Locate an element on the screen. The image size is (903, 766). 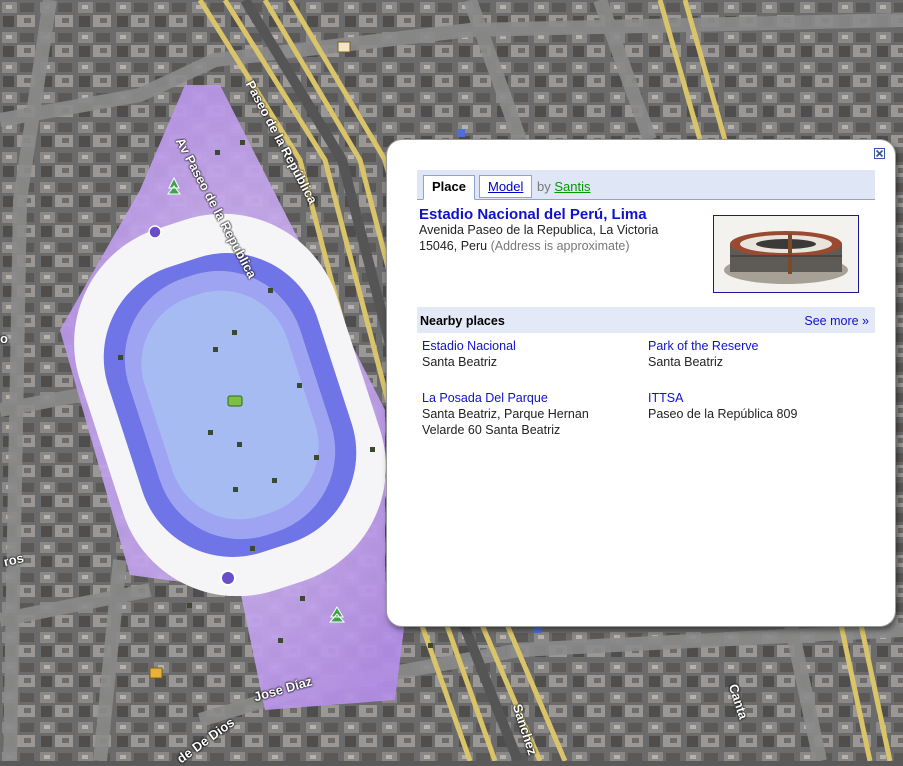
close-icon is located at coordinates (879, 153).